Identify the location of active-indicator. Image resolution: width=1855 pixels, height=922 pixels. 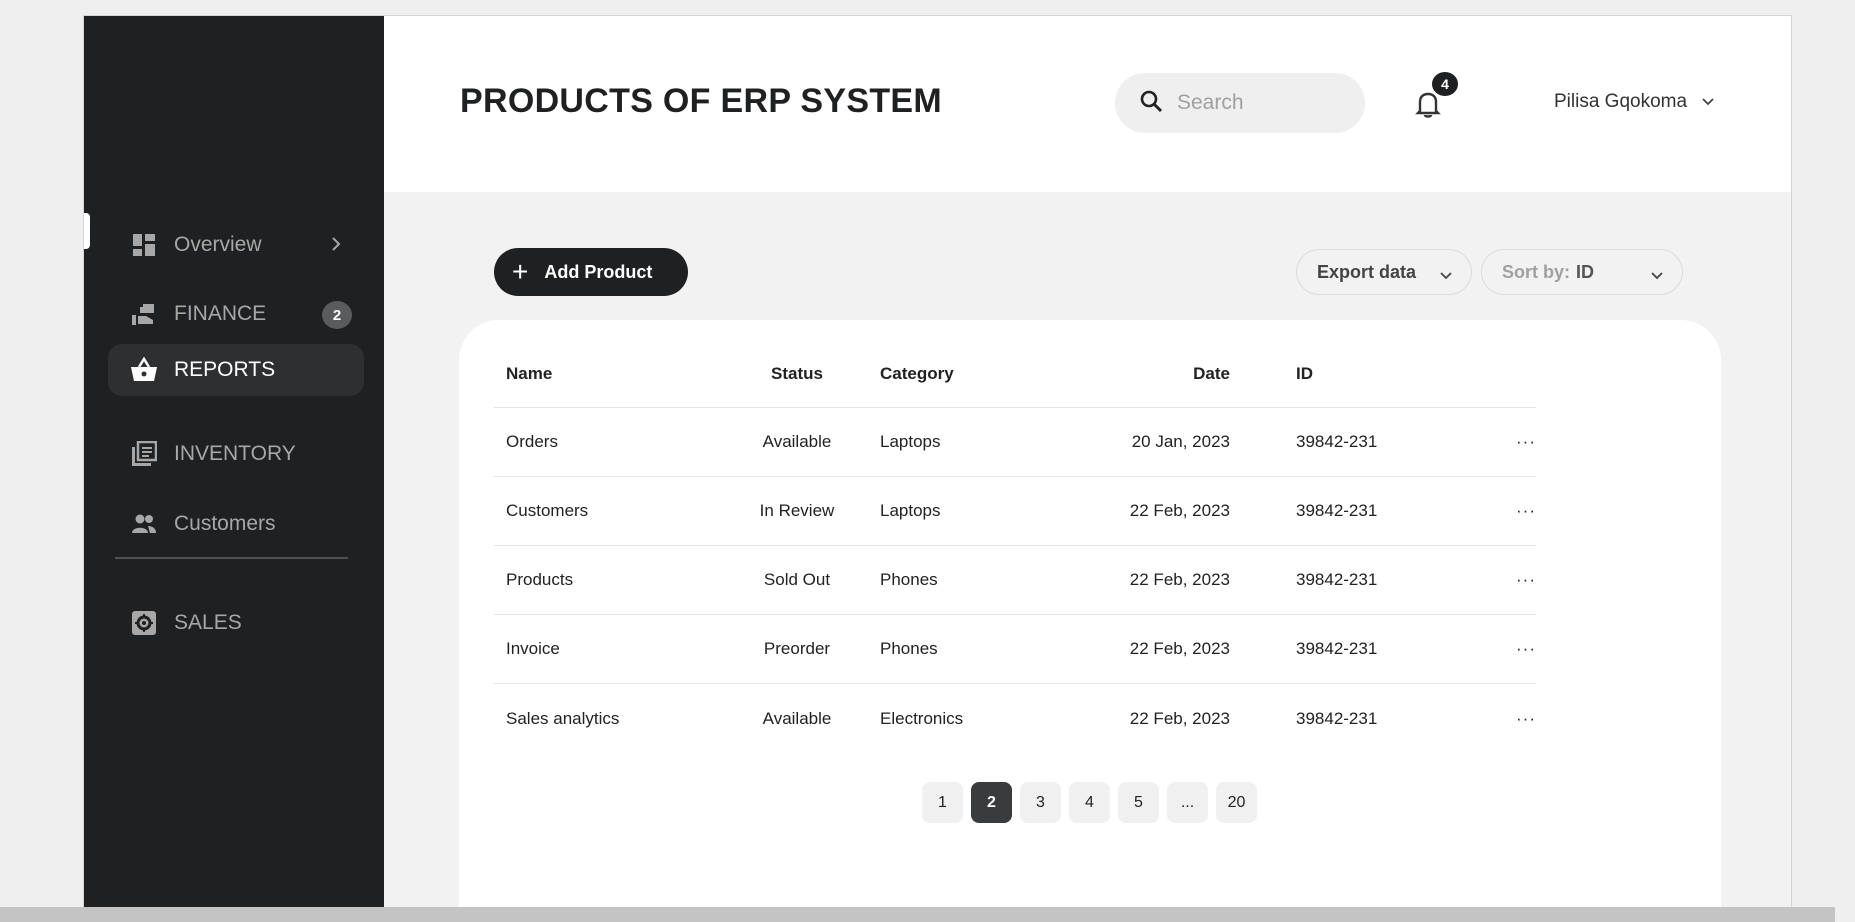
(87, 231).